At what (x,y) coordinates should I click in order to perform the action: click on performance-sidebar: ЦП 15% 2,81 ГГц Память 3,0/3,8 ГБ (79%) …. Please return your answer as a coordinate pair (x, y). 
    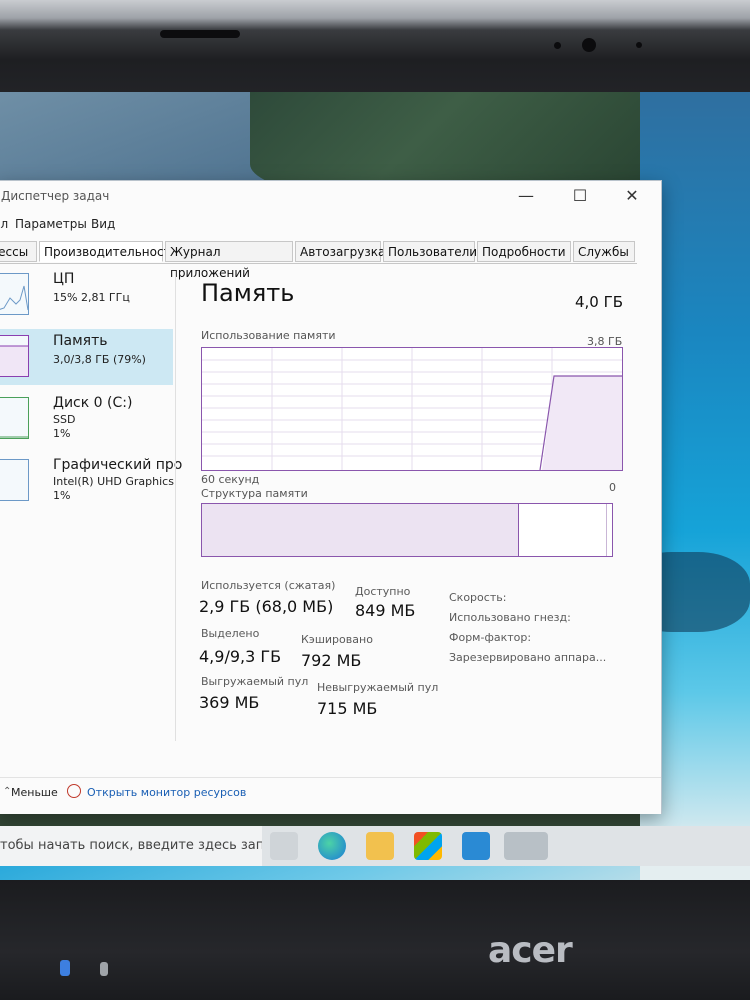
    Looking at the image, I should click on (91, 507).